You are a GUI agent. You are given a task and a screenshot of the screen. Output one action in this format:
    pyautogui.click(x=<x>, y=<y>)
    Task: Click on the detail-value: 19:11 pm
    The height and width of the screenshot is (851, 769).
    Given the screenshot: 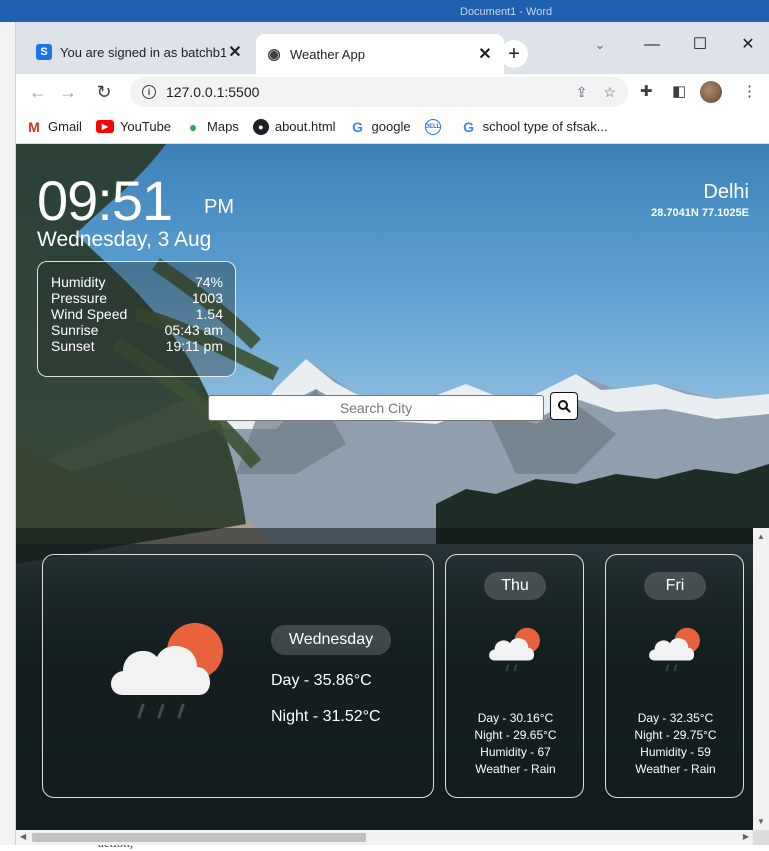 What is the action you would take?
    pyautogui.click(x=194, y=346)
    